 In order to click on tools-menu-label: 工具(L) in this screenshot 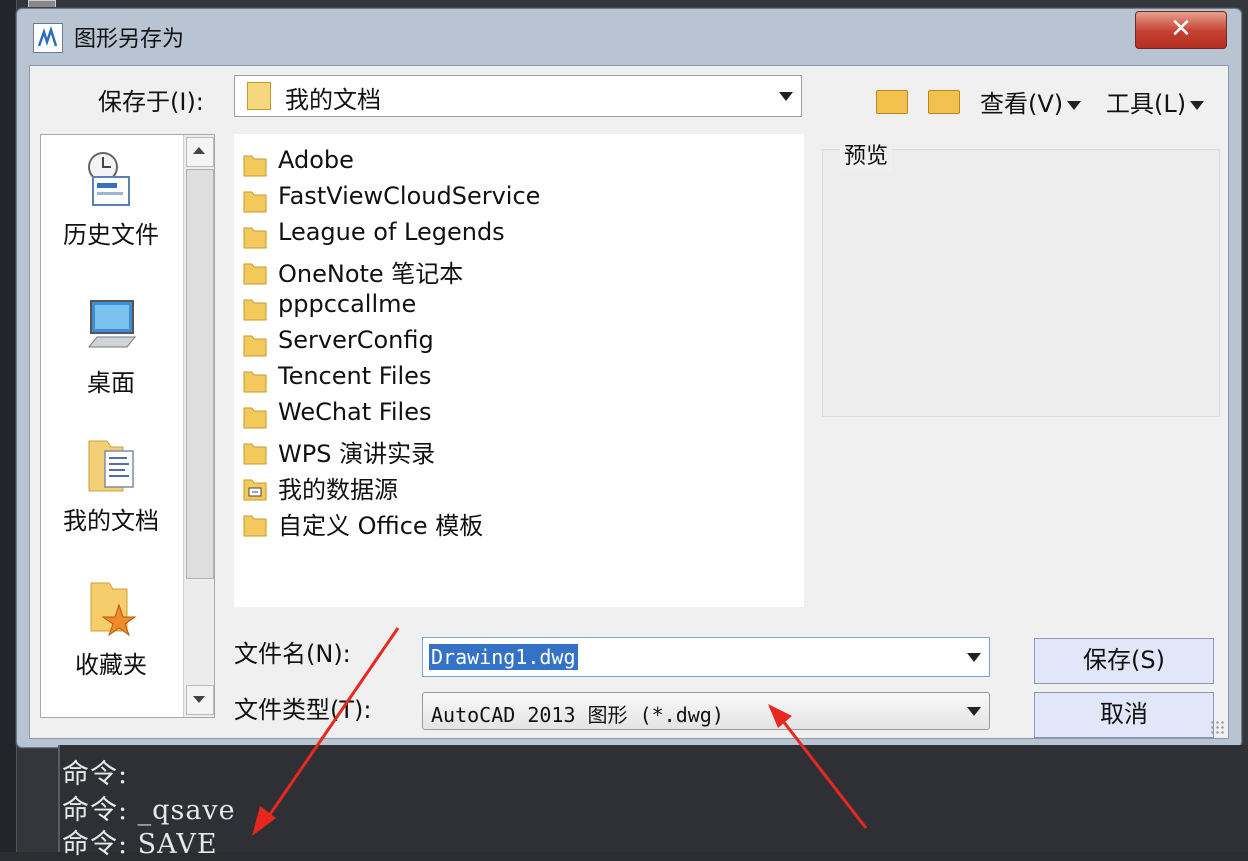, I will do `click(1146, 104)`.